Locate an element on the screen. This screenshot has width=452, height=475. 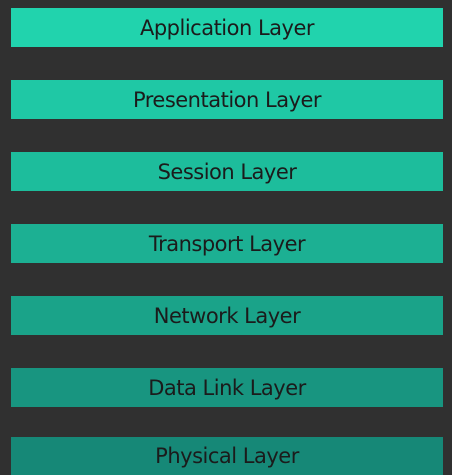
layer-label: Presentation Layer is located at coordinates (227, 99).